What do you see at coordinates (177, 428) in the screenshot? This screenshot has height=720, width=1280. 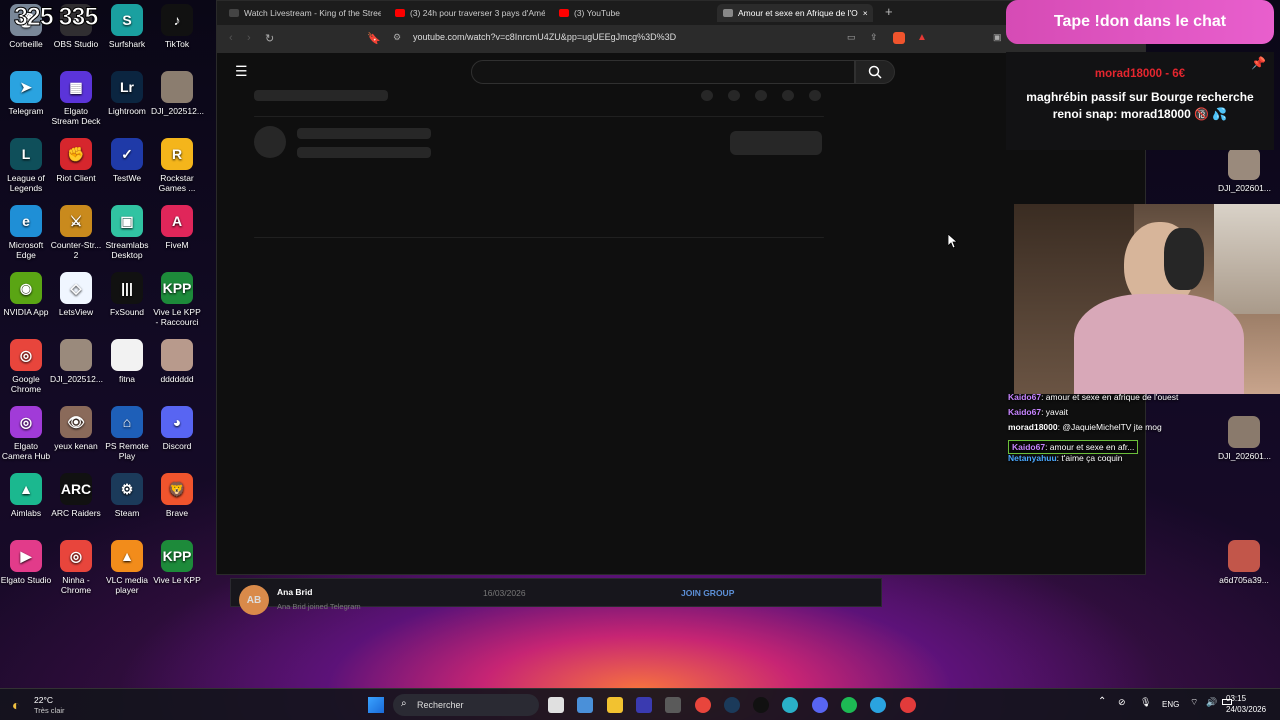 I see `desktop-icon: ◕ Discord` at bounding box center [177, 428].